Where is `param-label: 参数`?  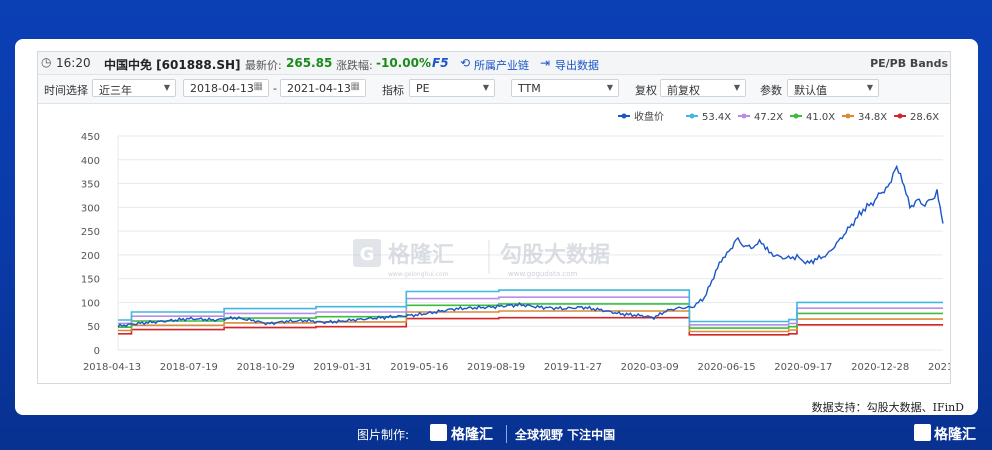 param-label: 参数 is located at coordinates (771, 90).